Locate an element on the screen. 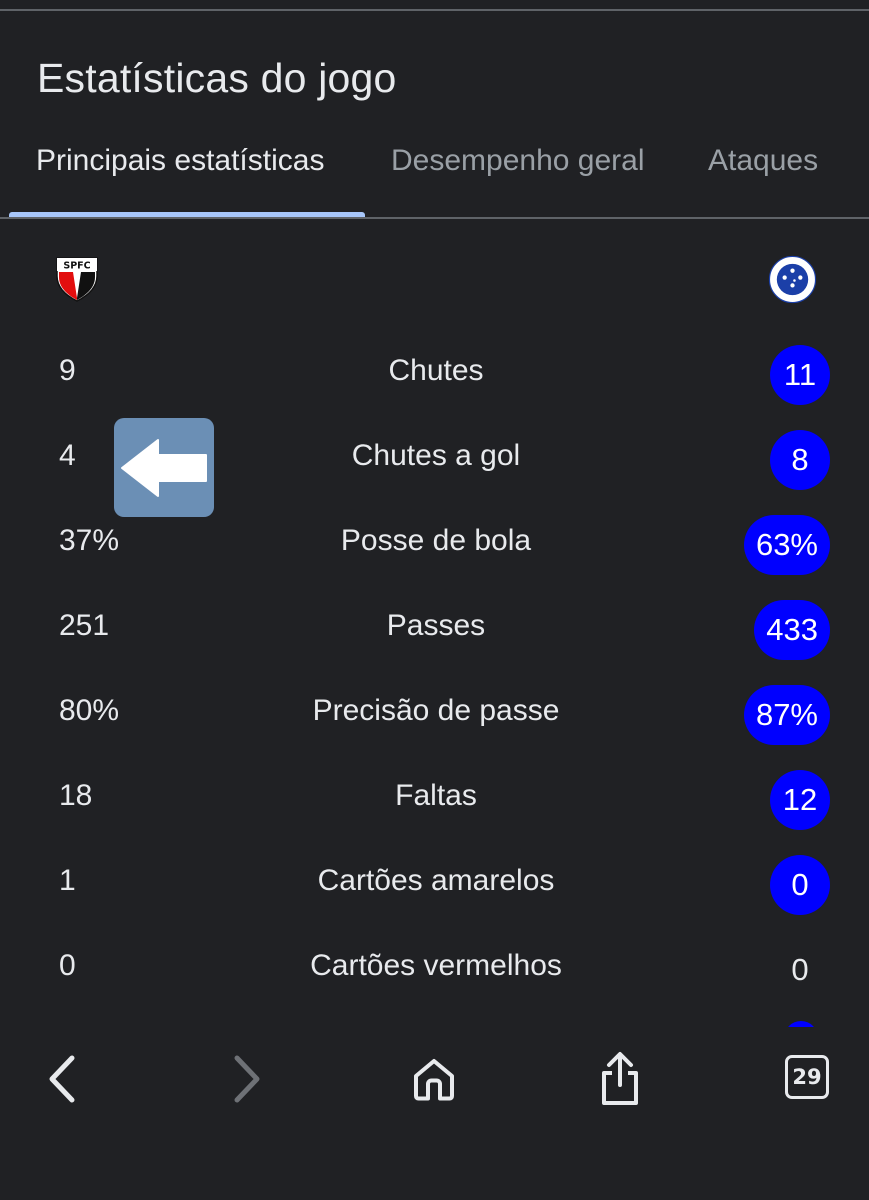 The image size is (869, 1200). stat-row: 18 Faltas 12 is located at coordinates (434, 800).